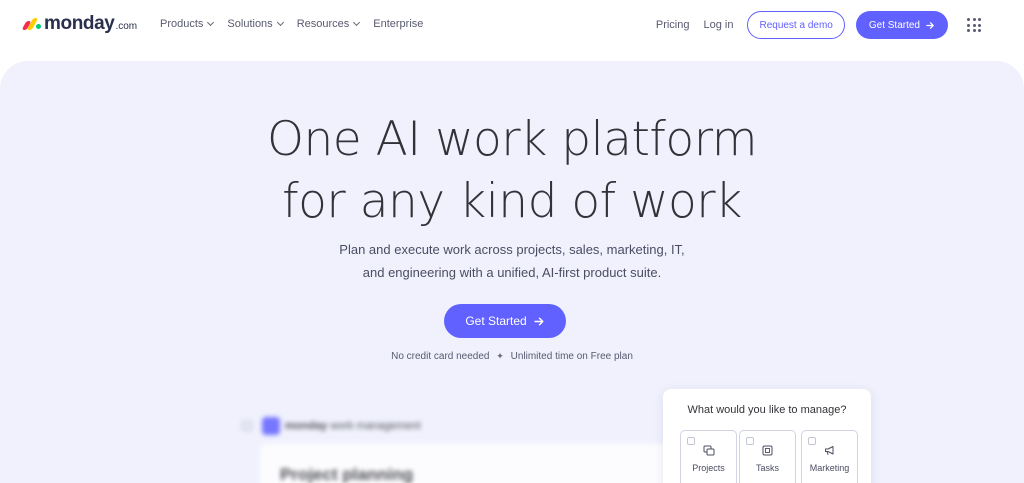  I want to click on no-credit-card-note: No credit card needed, so click(440, 356).